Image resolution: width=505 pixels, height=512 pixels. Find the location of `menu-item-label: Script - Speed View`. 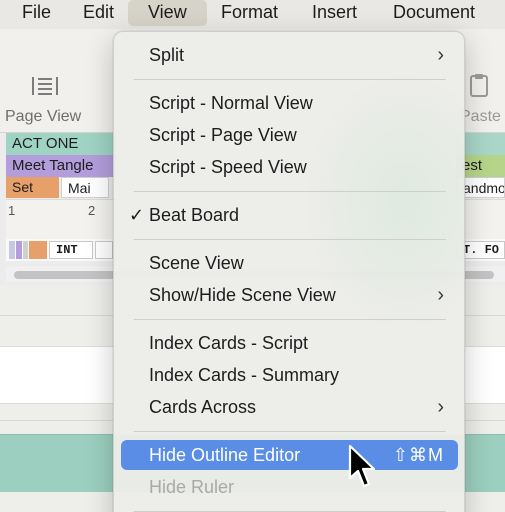

menu-item-label: Script - Speed View is located at coordinates (228, 167).